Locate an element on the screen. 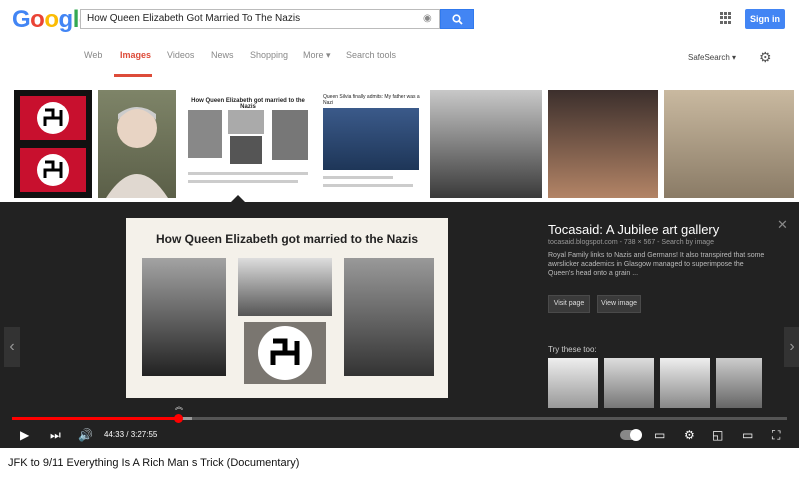 The height and width of the screenshot is (477, 799). tab-more: More ▾ is located at coordinates (317, 55).